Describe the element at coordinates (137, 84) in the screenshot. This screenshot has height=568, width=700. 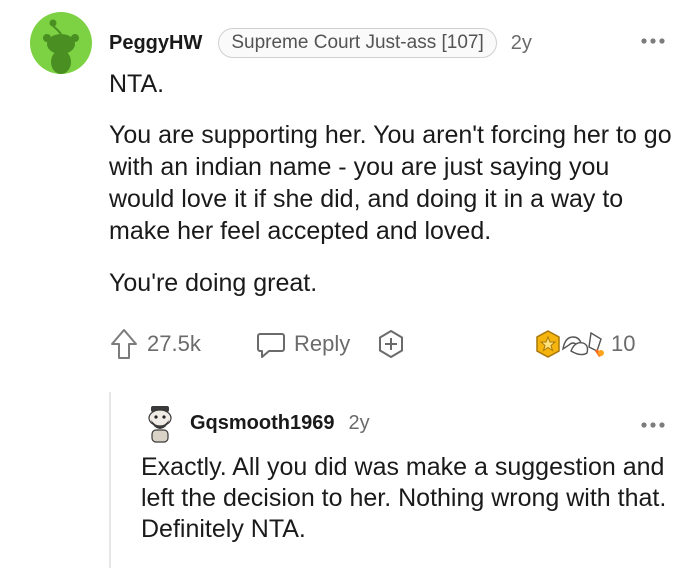
I see `comment-paragraph: NTA.` at that location.